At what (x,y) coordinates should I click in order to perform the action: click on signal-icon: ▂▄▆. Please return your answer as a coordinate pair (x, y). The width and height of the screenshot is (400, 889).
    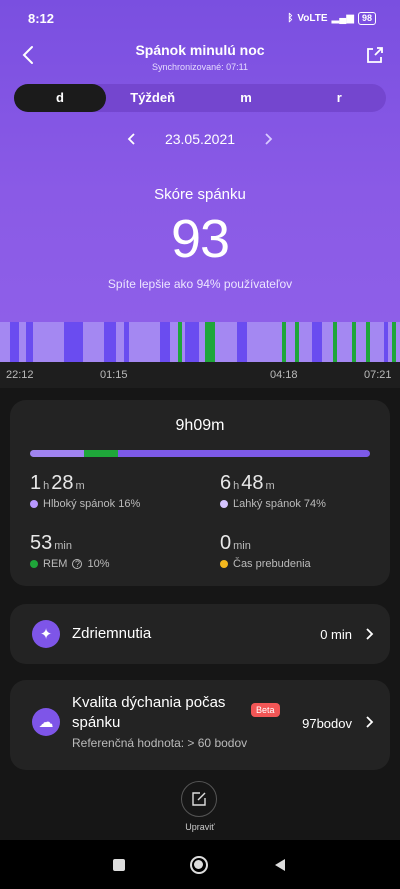
    Looking at the image, I should click on (342, 18).